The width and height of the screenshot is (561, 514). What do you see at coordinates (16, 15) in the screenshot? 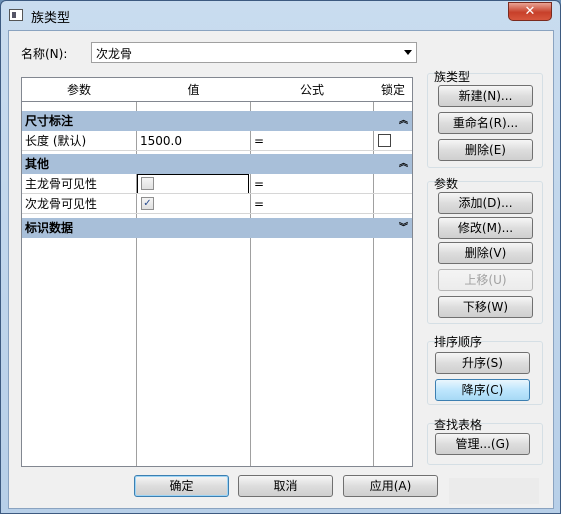
I see `app-icon` at bounding box center [16, 15].